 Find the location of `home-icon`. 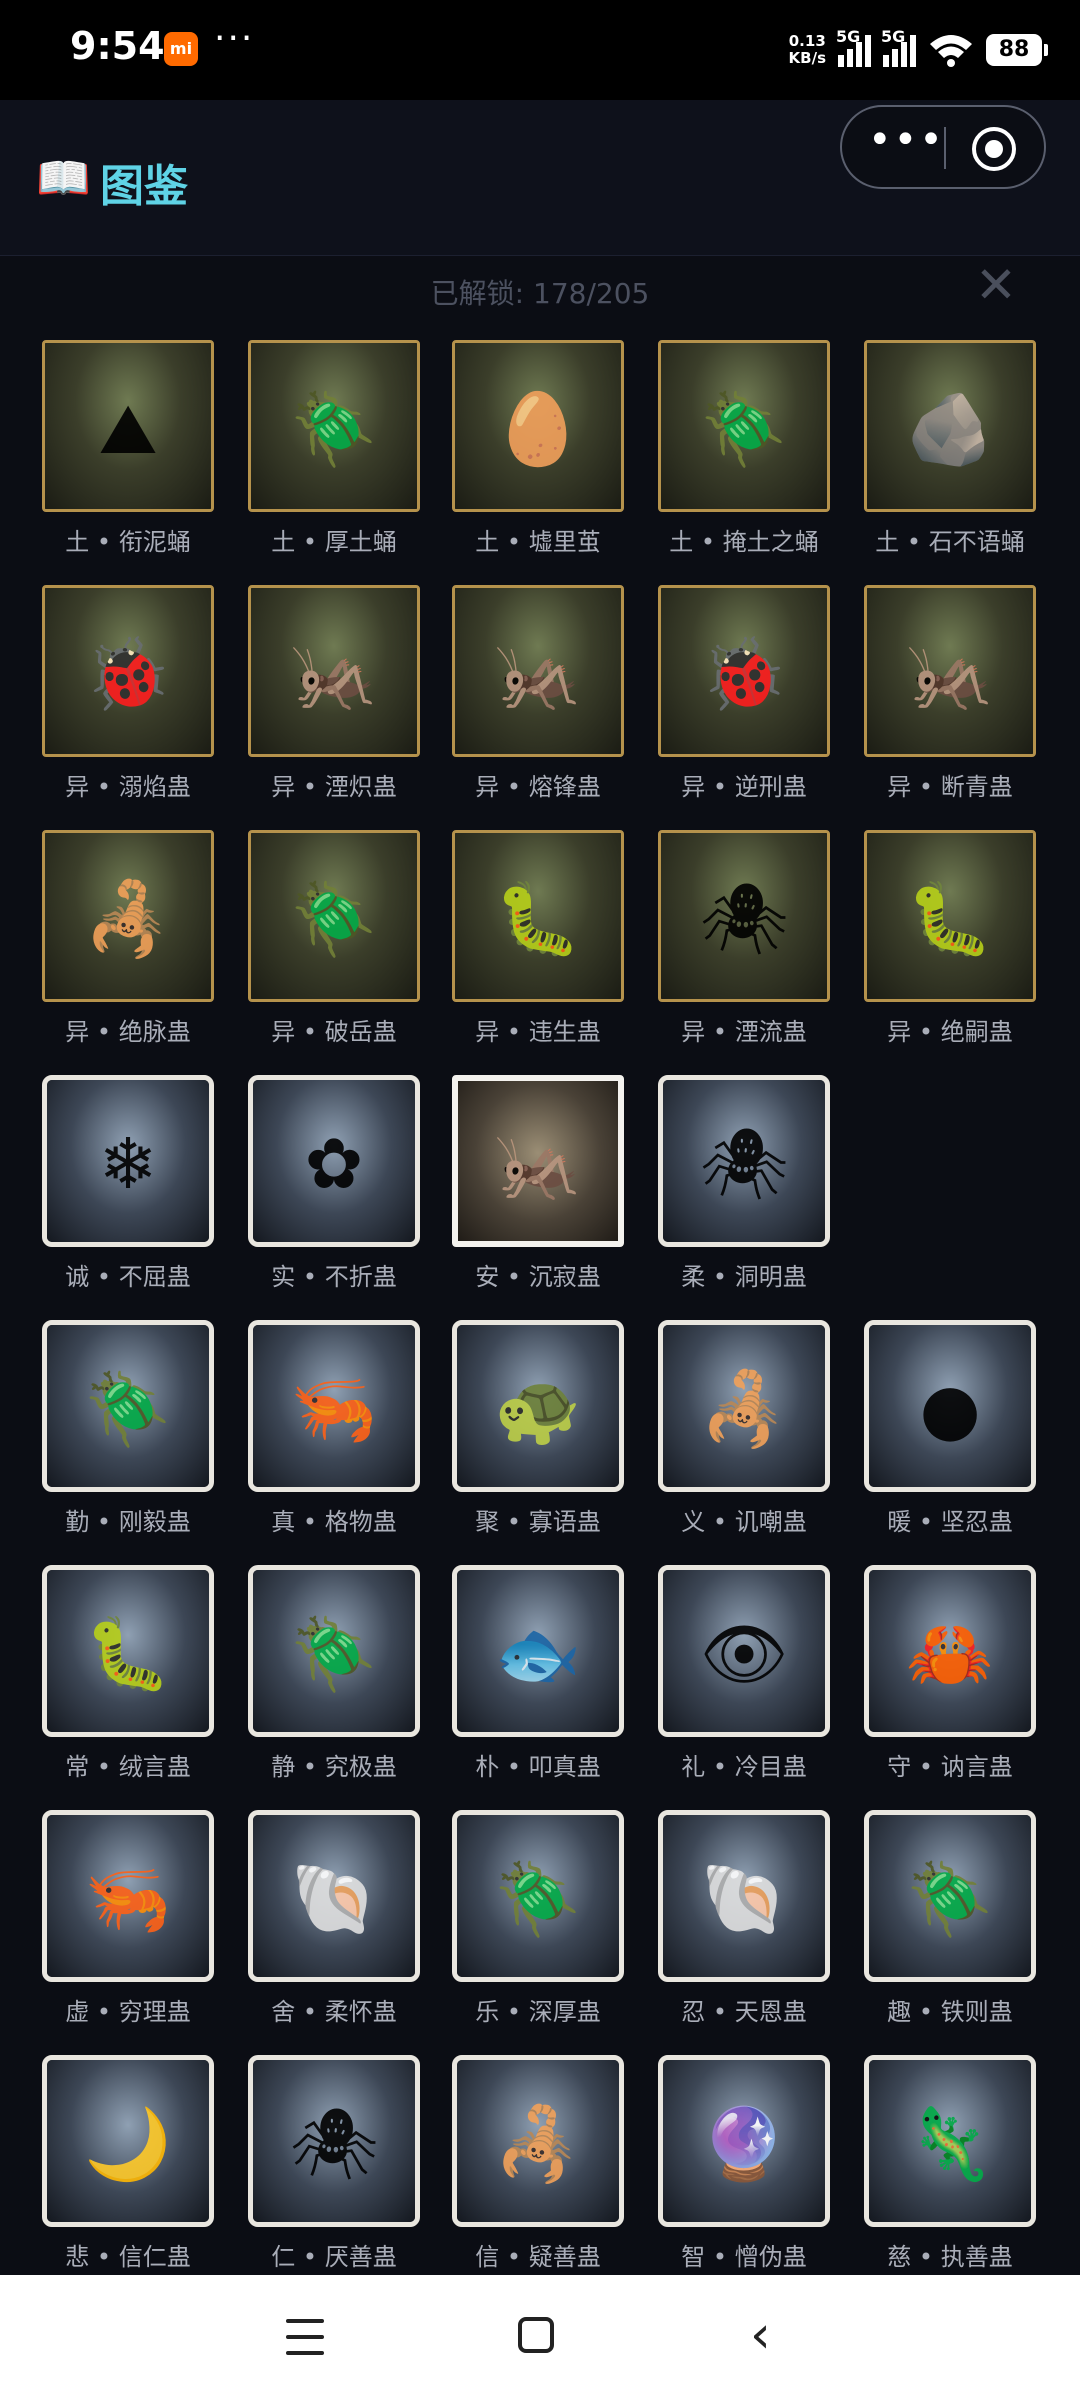

home-icon is located at coordinates (536, 2335).